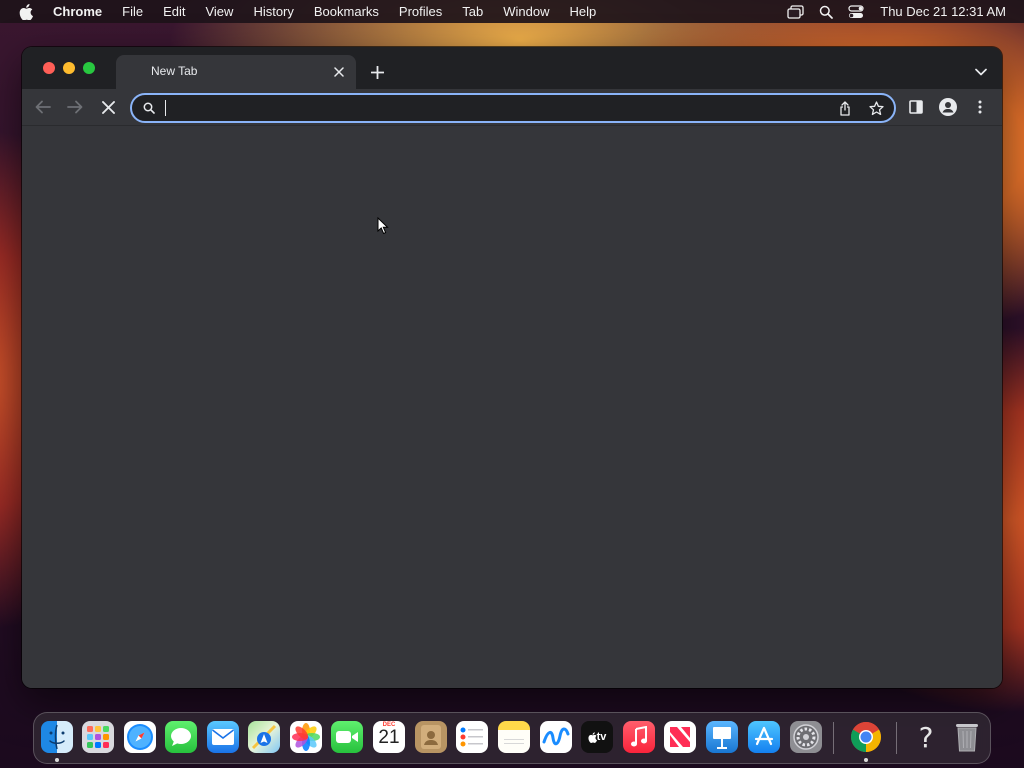 The image size is (1024, 768). Describe the element at coordinates (346, 11) in the screenshot. I see `menu-bookmarks: Bookmarks` at that location.